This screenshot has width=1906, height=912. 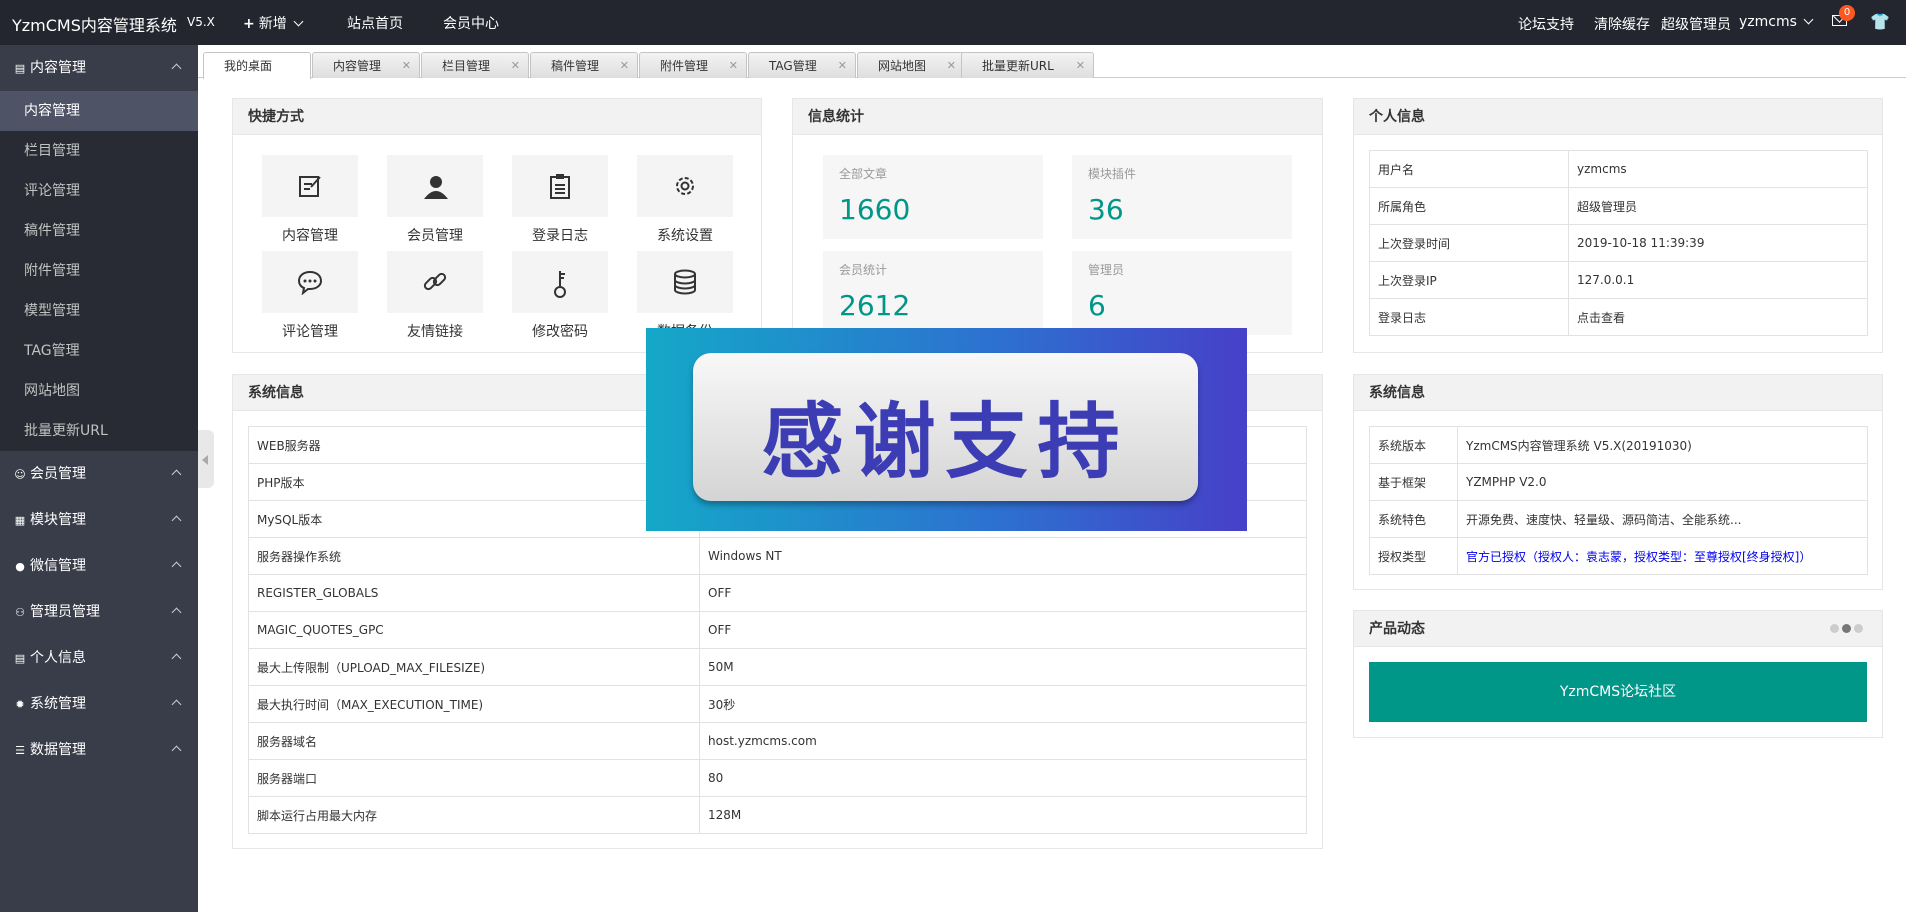 I want to click on role-label: 超级管理员, so click(x=1696, y=25).